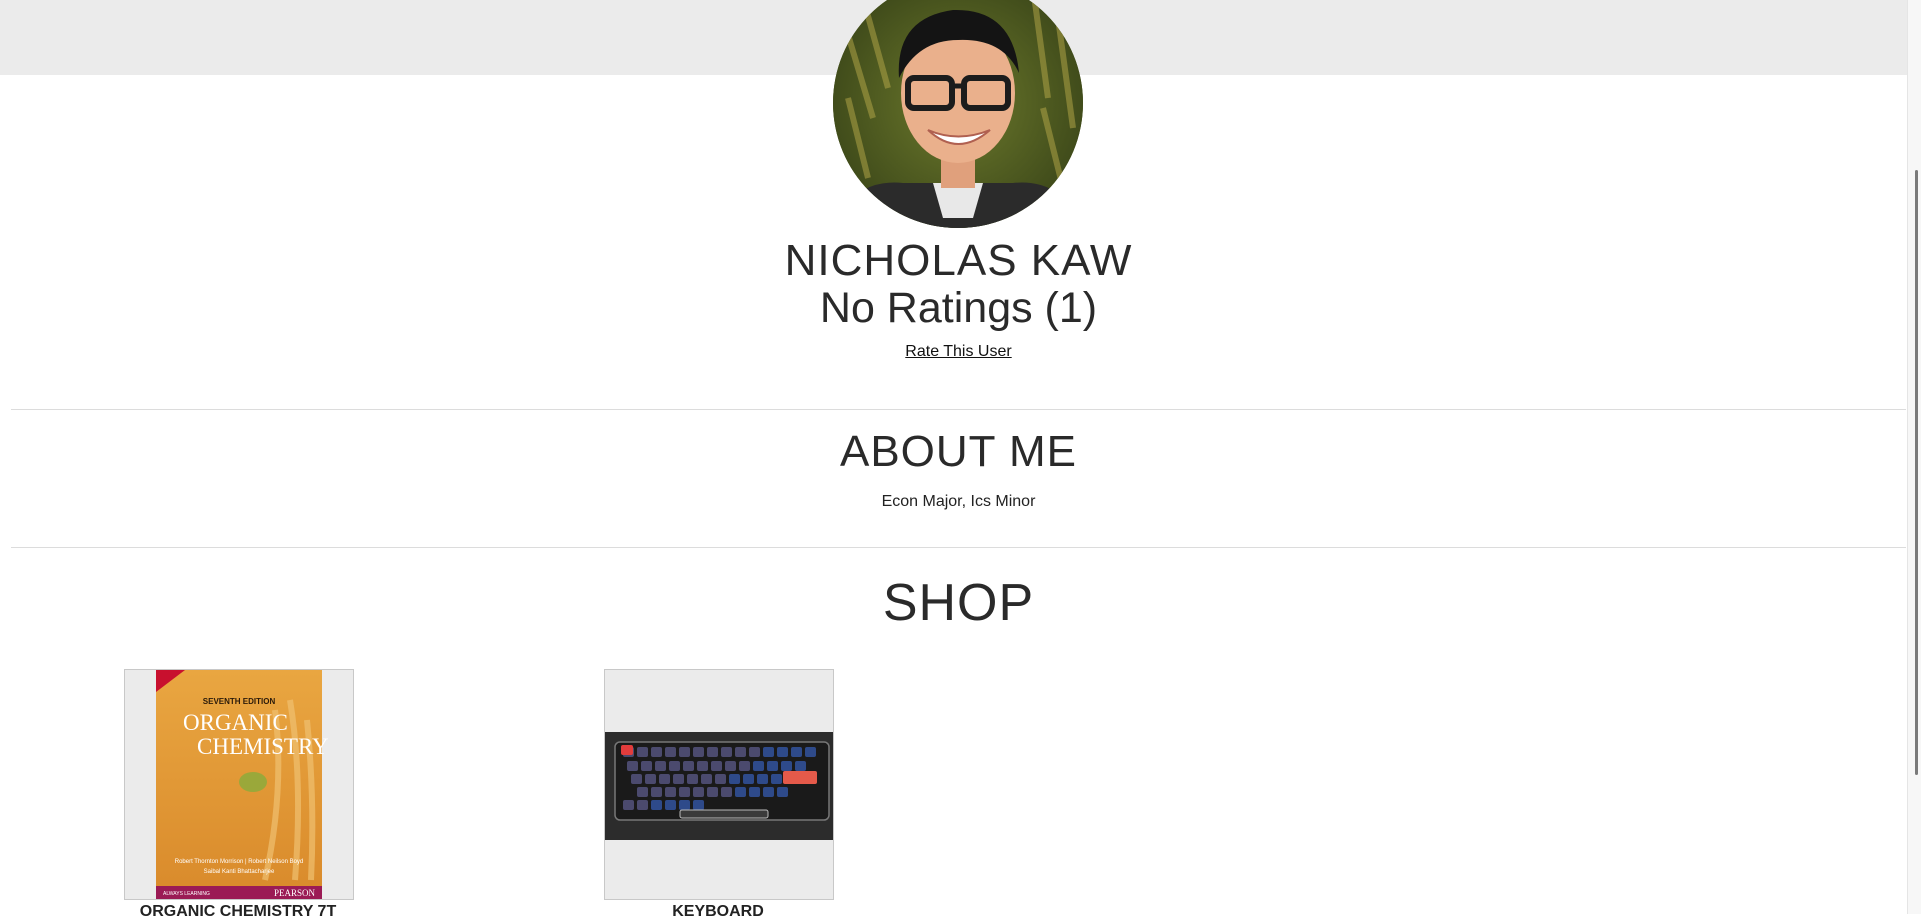  Describe the element at coordinates (958, 501) in the screenshot. I see `about-me-text: Econ Major, Ics Minor` at that location.